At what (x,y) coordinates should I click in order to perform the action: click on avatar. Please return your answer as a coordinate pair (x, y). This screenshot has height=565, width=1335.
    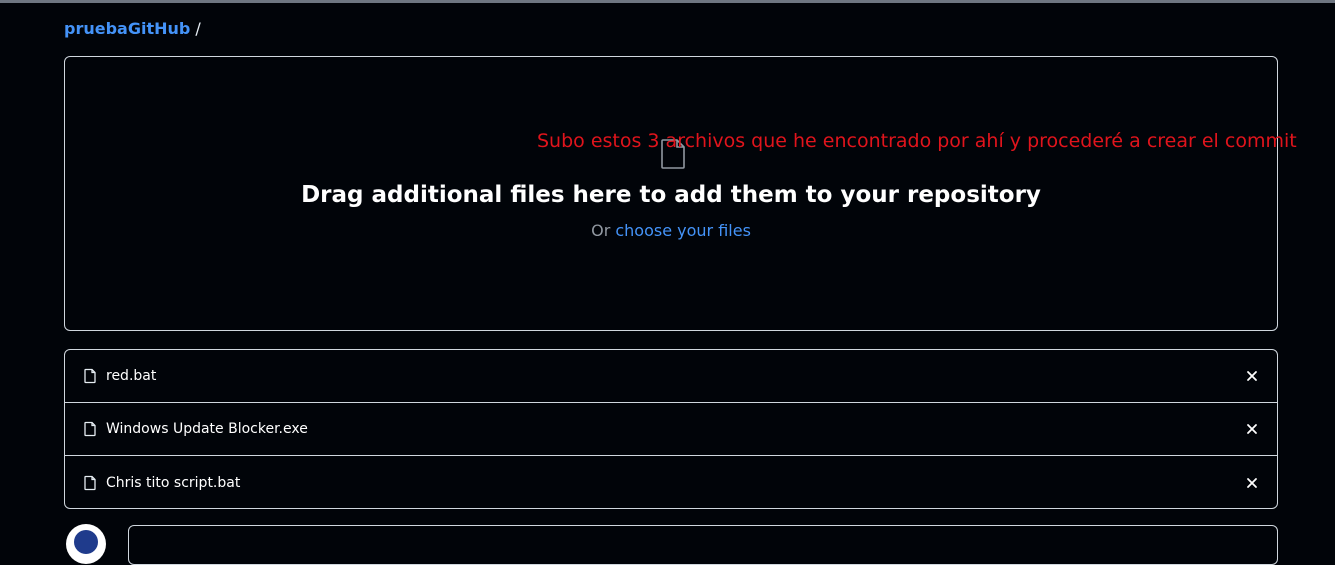
    Looking at the image, I should click on (86, 544).